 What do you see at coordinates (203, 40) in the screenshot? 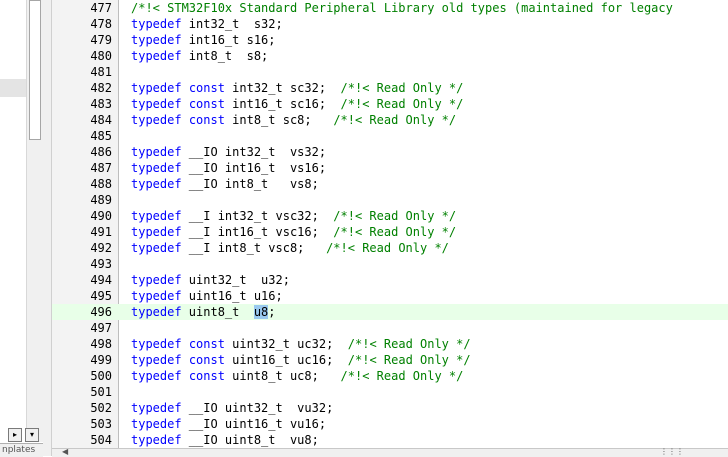
I see `code-text: typedef int16_t s16;` at bounding box center [203, 40].